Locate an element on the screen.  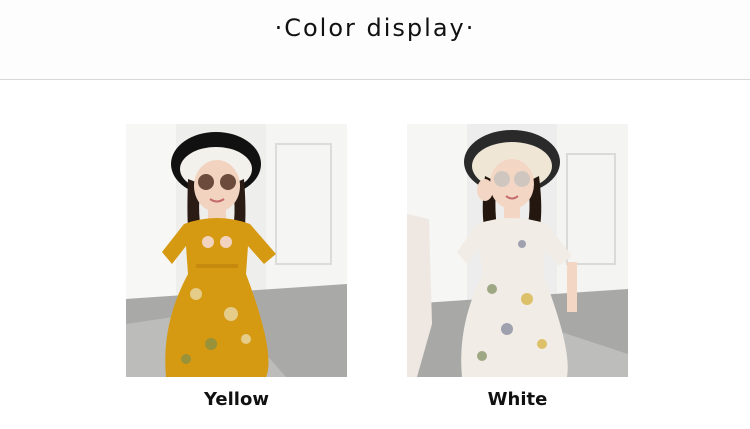
section-title: ·Color display· is located at coordinates (375, 28).